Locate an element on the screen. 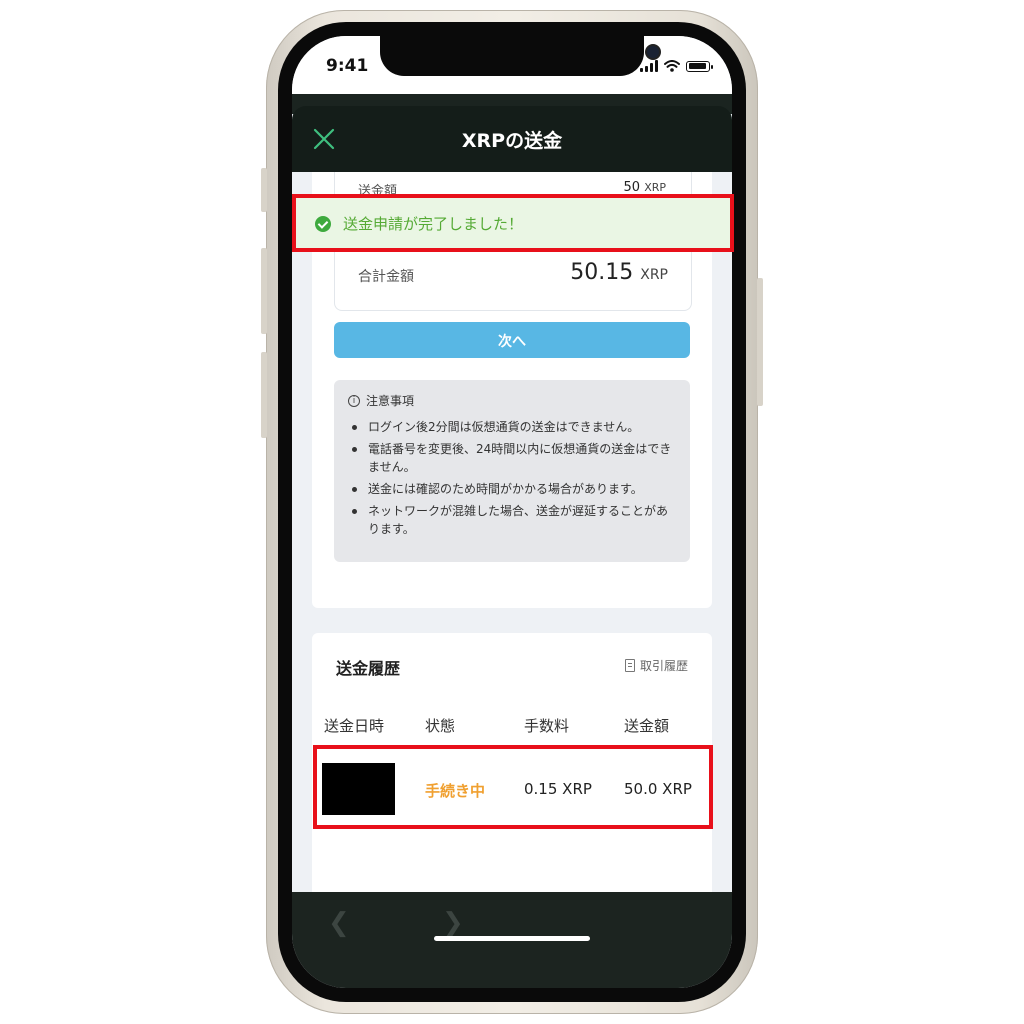  app-header: XRPの送金 is located at coordinates (512, 139).